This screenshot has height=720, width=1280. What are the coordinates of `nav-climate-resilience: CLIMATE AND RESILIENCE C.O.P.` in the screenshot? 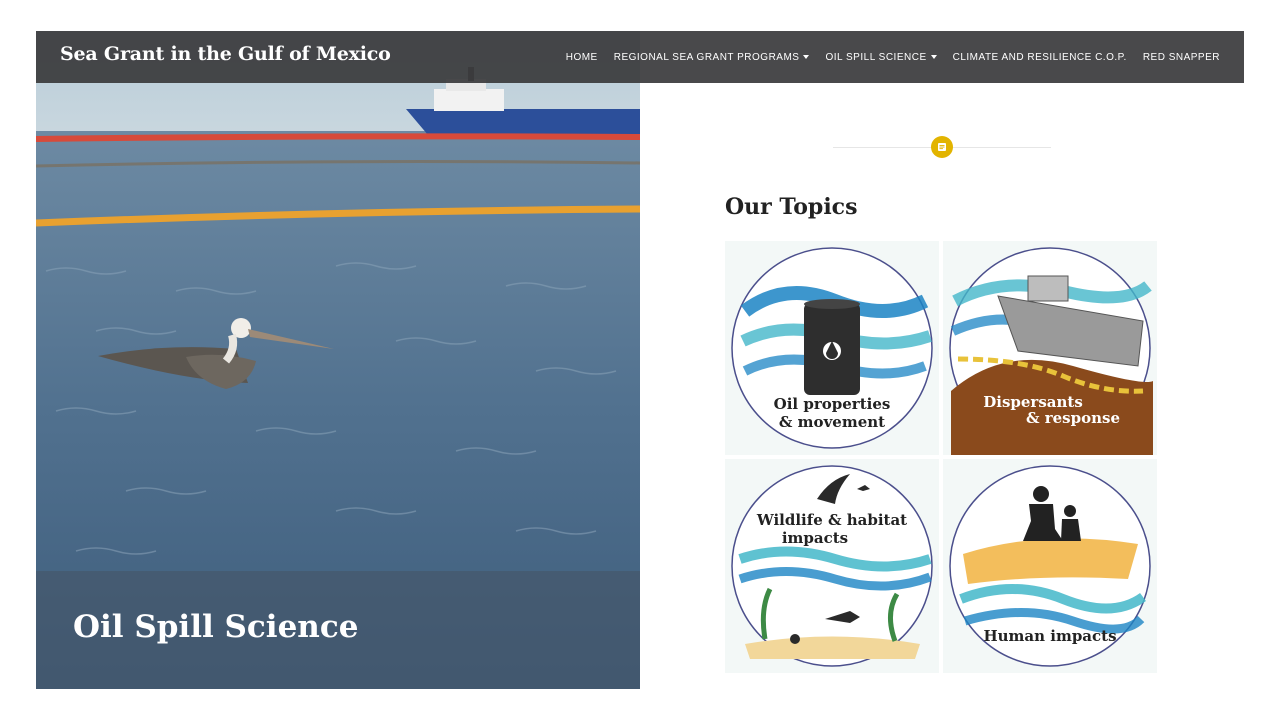 It's located at (1040, 57).